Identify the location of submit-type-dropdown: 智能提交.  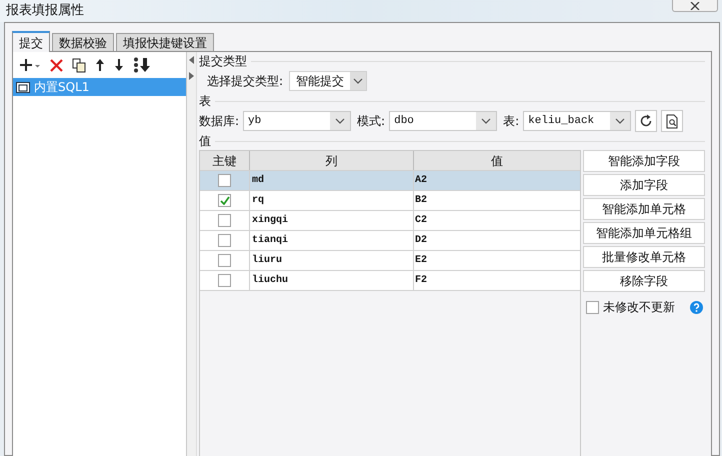
(328, 81).